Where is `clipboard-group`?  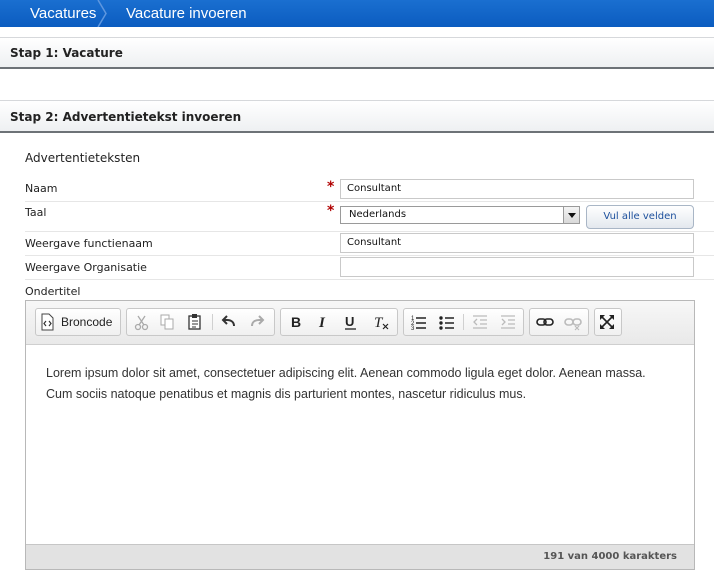 clipboard-group is located at coordinates (200, 322).